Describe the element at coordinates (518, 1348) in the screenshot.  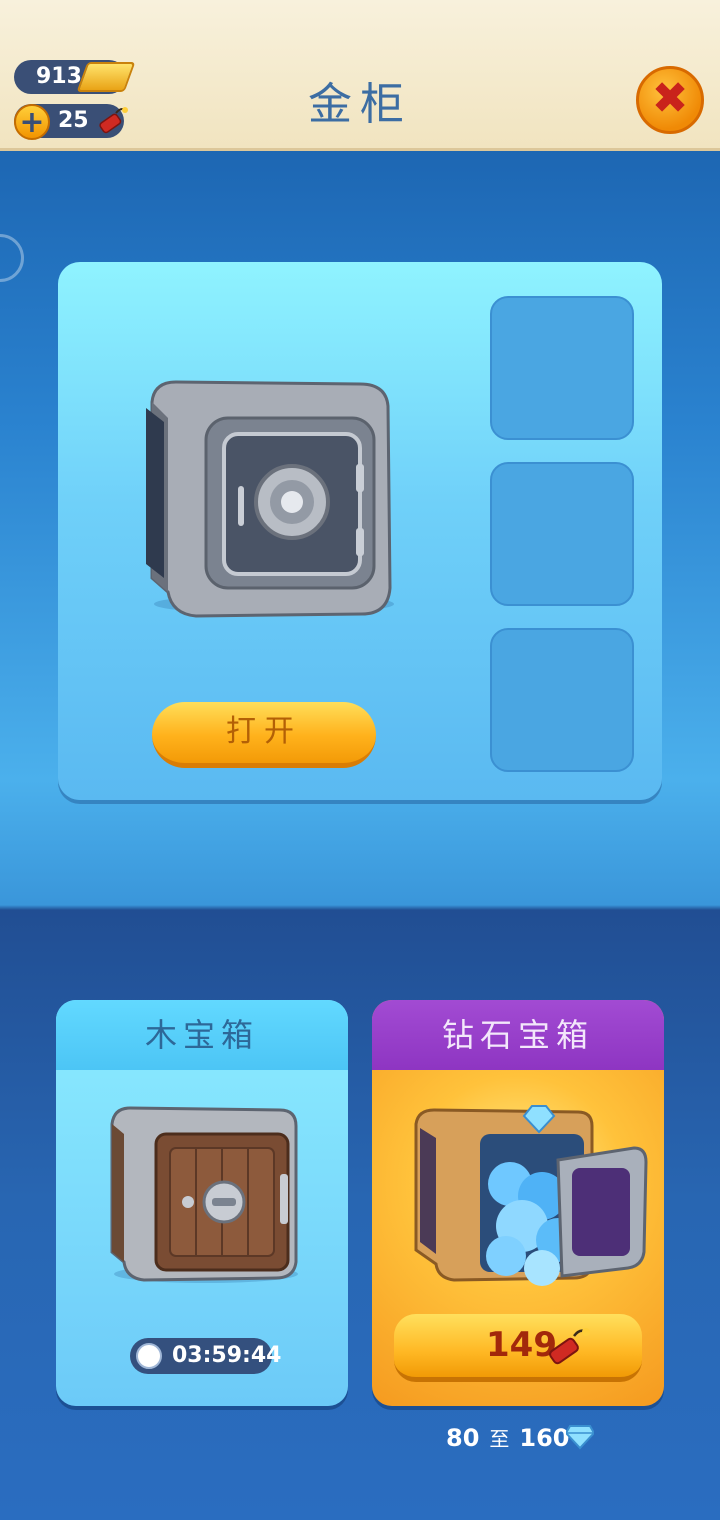
I see `buy-diamond-chest-button: 149` at that location.